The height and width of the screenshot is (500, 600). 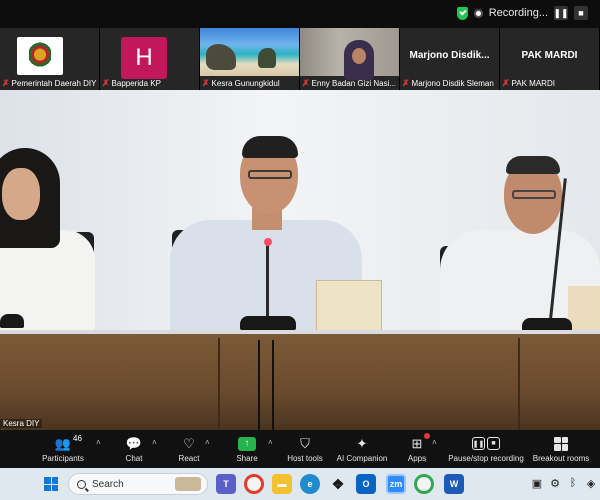 What do you see at coordinates (561, 458) in the screenshot?
I see `breakout-rooms-label: Breakout rooms` at bounding box center [561, 458].